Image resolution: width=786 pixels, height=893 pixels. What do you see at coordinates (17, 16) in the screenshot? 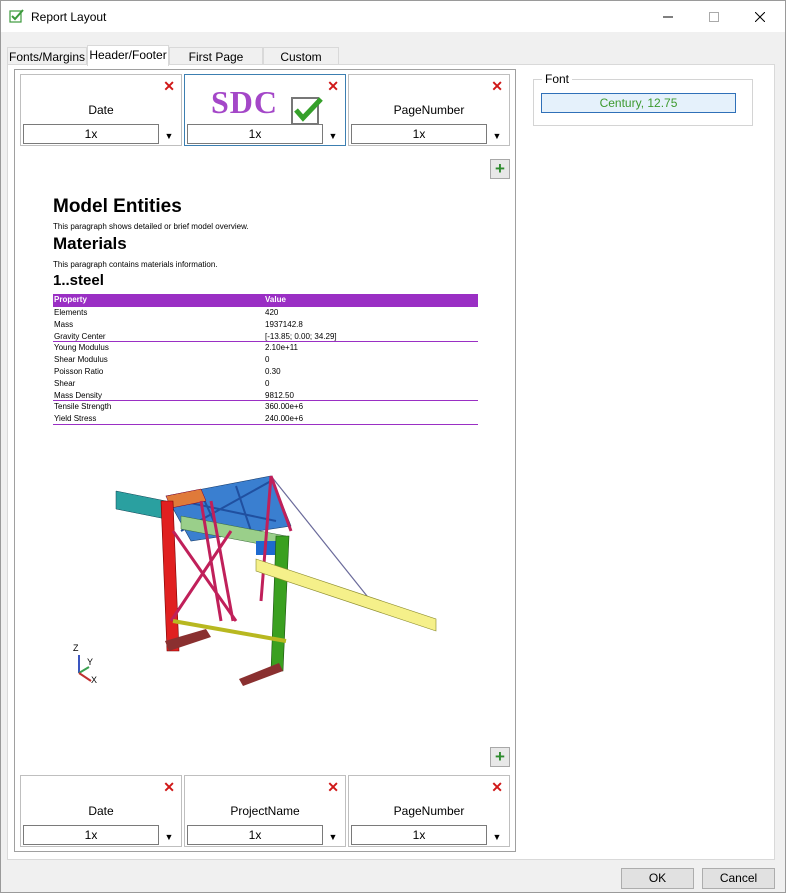
I see `check-icon` at bounding box center [17, 16].